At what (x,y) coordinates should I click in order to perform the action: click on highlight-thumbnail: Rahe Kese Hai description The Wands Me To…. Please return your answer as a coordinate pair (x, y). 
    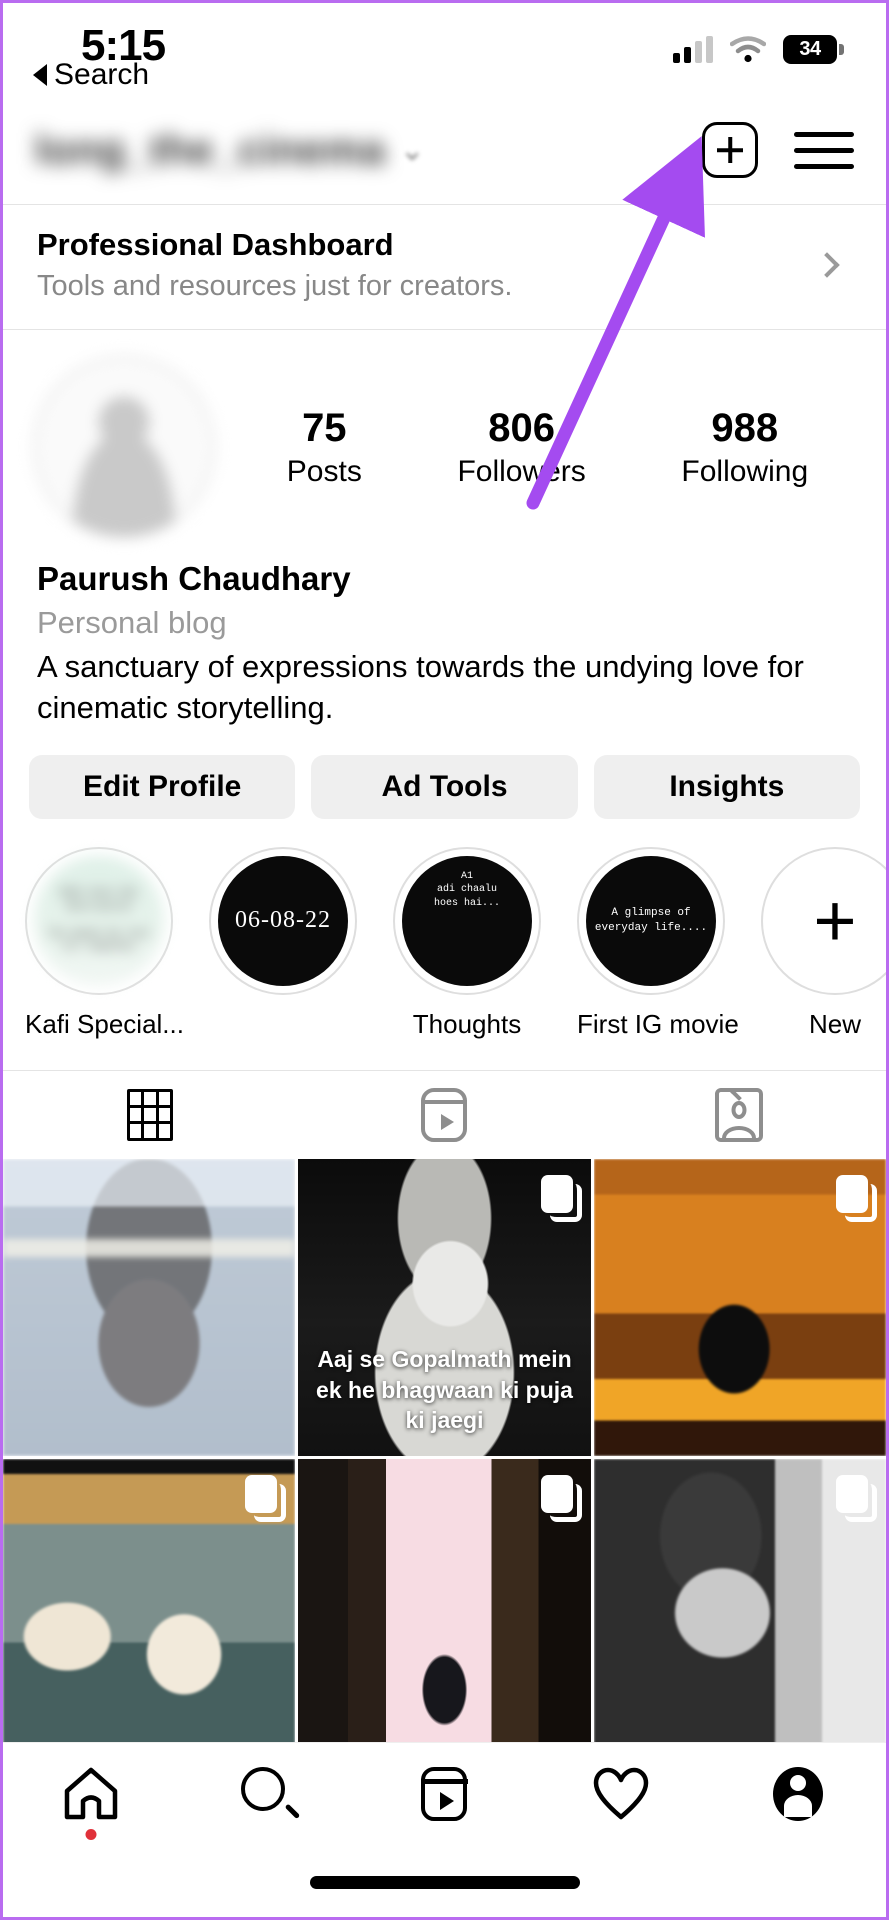
    Looking at the image, I should click on (99, 920).